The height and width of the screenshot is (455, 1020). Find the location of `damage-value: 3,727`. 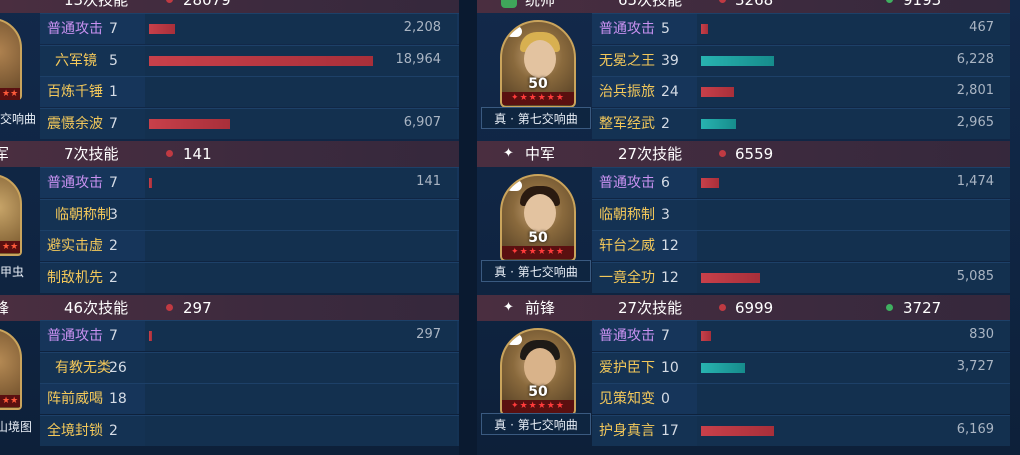

damage-value: 3,727 is located at coordinates (975, 366).